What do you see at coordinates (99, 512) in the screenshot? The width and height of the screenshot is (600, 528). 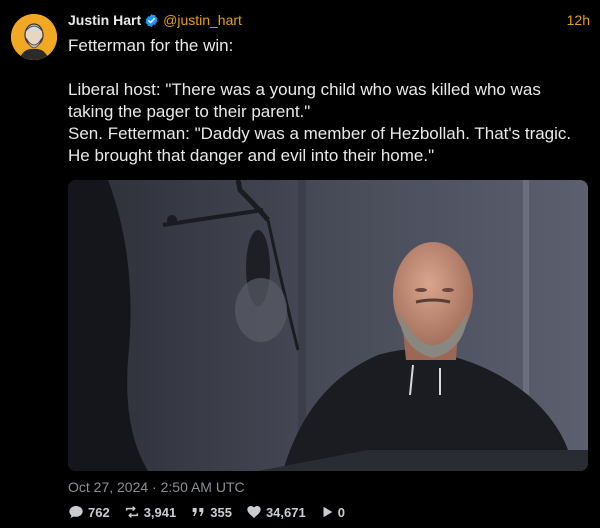 I see `reply-count: 762` at bounding box center [99, 512].